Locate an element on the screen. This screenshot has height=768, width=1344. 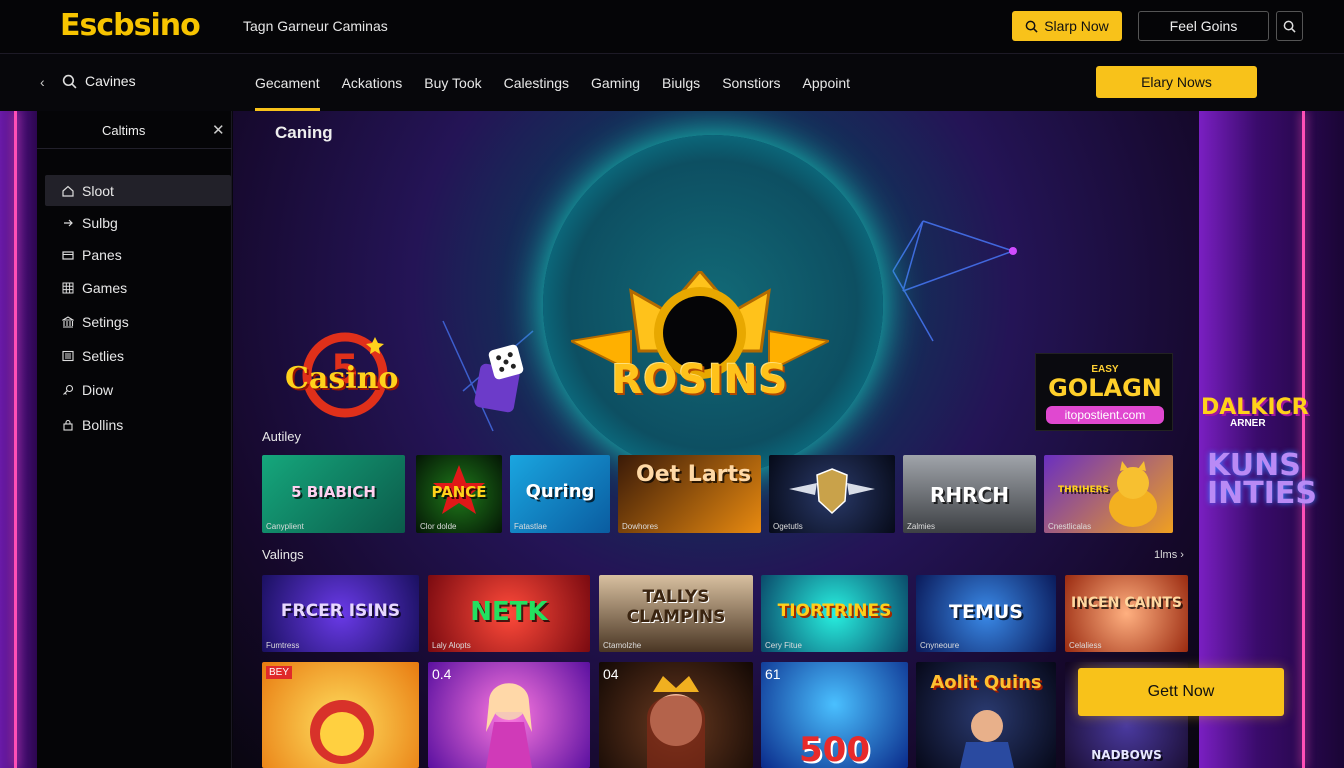
promo-title: GOLAGN is located at coordinates (1105, 388).